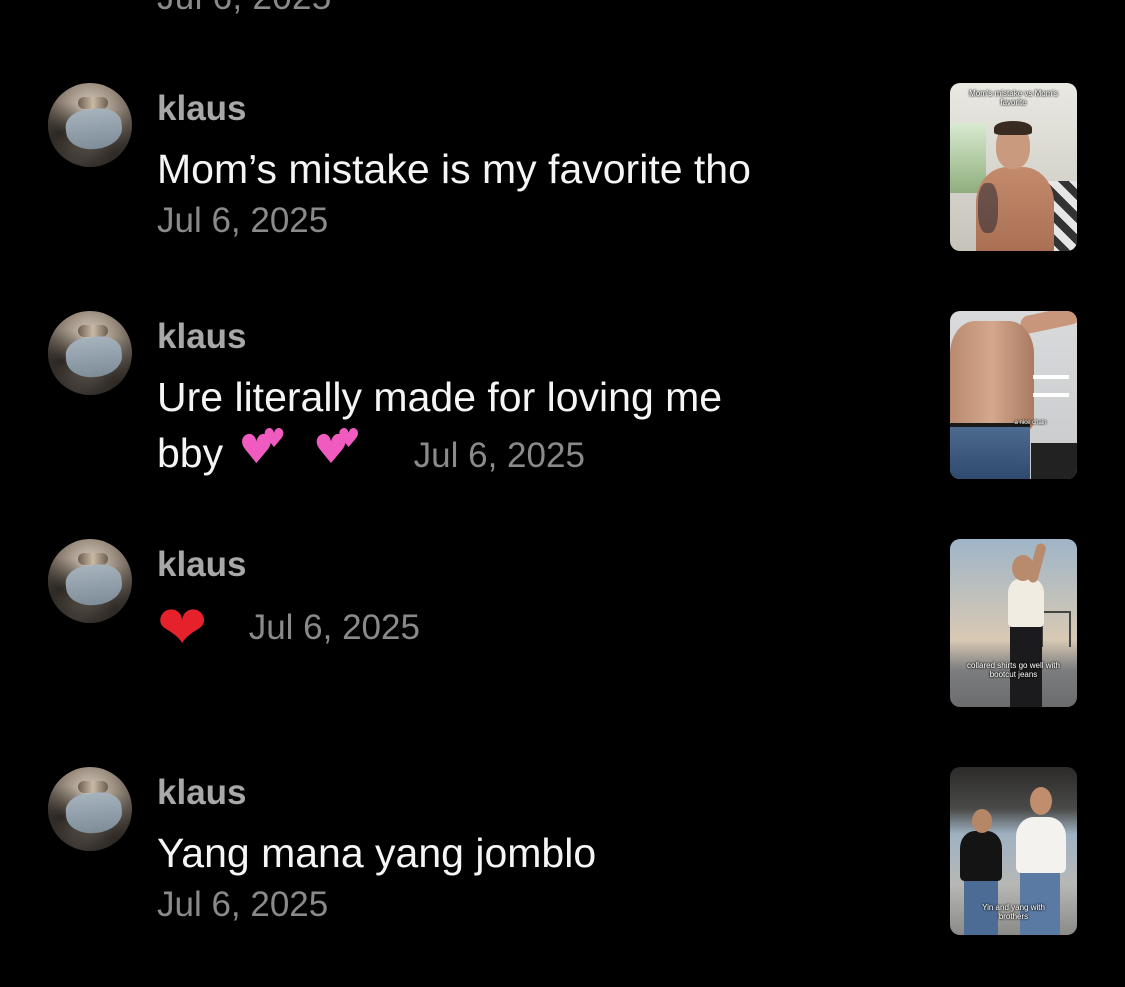 This screenshot has height=987, width=1125. I want to click on comment-text: ❤ Jul 6, 2025, so click(288, 628).